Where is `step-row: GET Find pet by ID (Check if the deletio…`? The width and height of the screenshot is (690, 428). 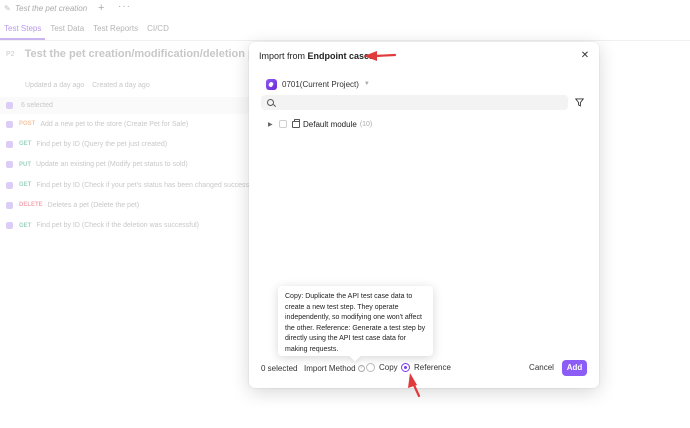
step-row: GET Find pet by ID (Check if the deletio… is located at coordinates (135, 225).